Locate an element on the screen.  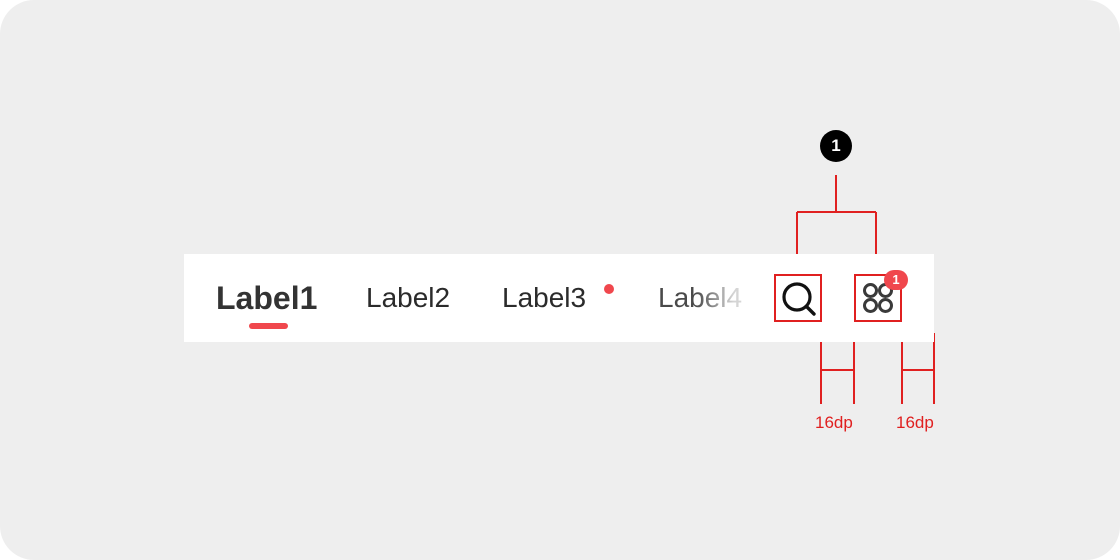
search-button is located at coordinates (798, 298).